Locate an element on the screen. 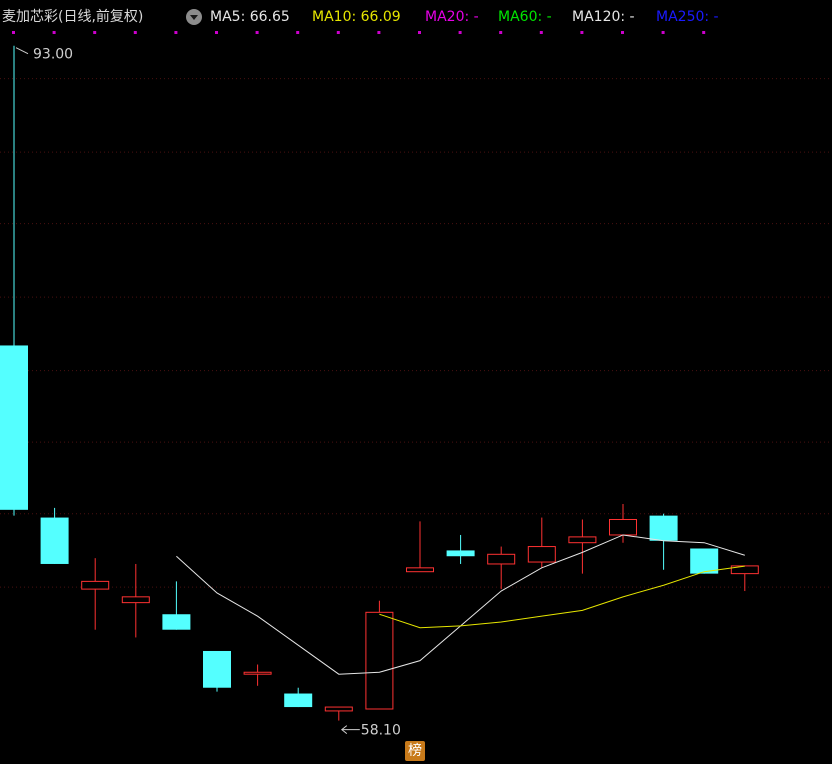 The image size is (832, 764). low-label: 58.10 is located at coordinates (381, 731).